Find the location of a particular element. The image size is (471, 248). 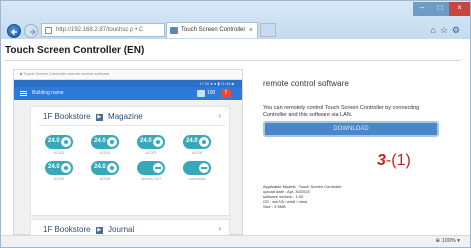

tab-title: Touch Screen Controller is located at coordinates (213, 30).